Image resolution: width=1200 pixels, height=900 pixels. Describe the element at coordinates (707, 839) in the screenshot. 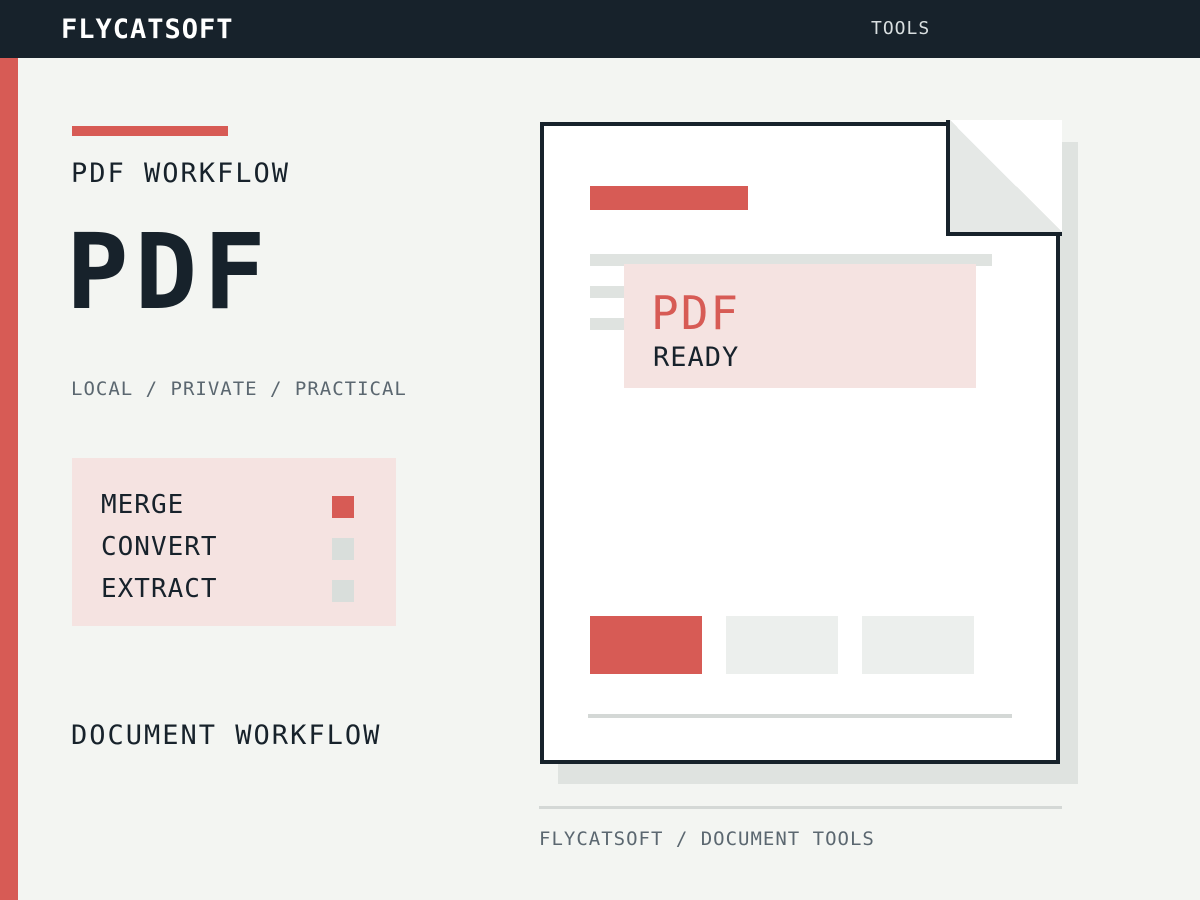

I see `footer-caption: FLYCATSOFT / DOCUMENT TOOLS` at that location.